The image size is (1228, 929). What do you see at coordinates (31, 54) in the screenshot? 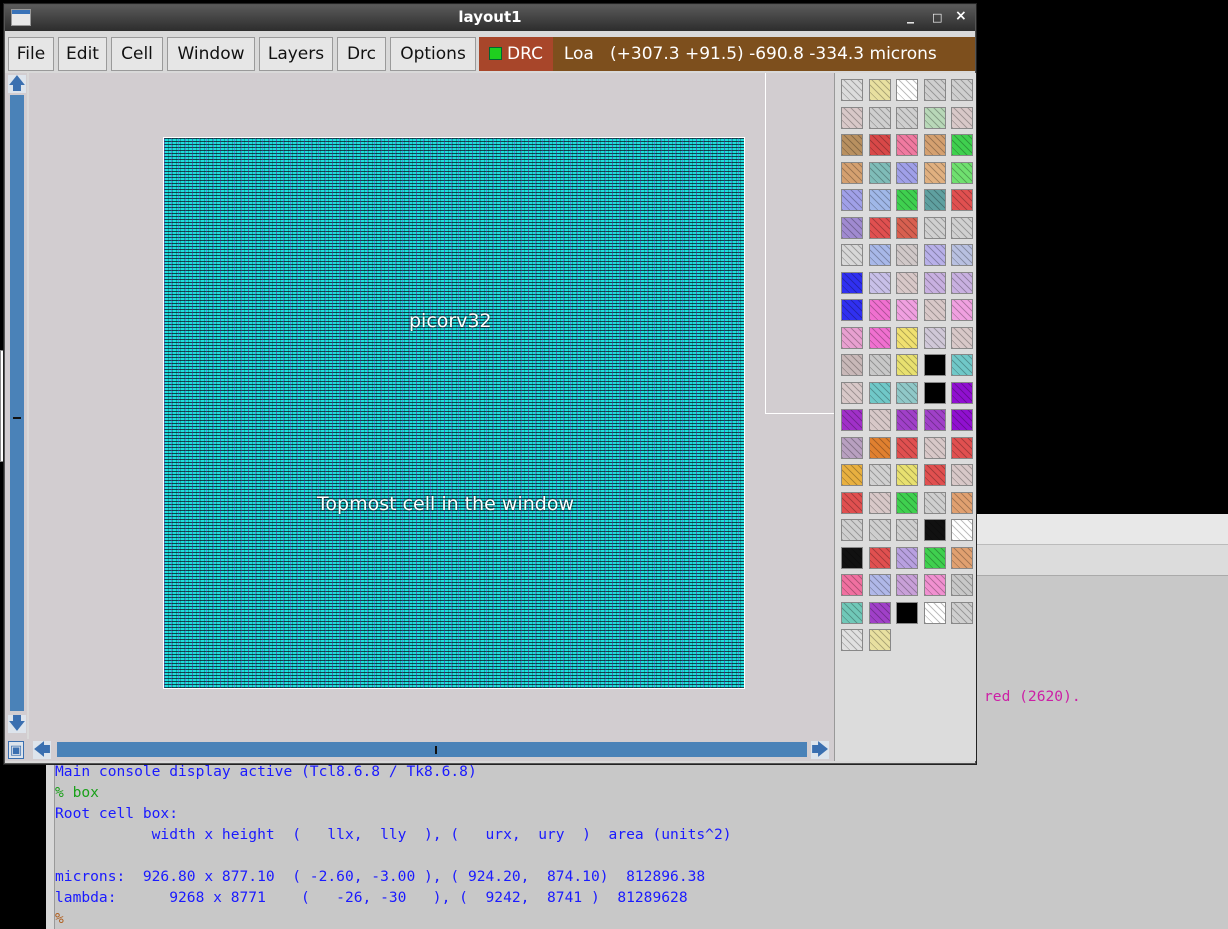
I see `menu-file: File` at bounding box center [31, 54].